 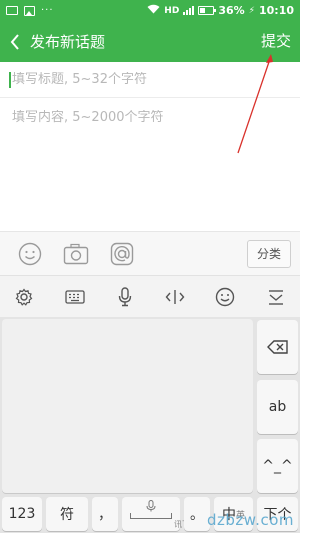 What do you see at coordinates (122, 254) in the screenshot?
I see `at-icon` at bounding box center [122, 254].